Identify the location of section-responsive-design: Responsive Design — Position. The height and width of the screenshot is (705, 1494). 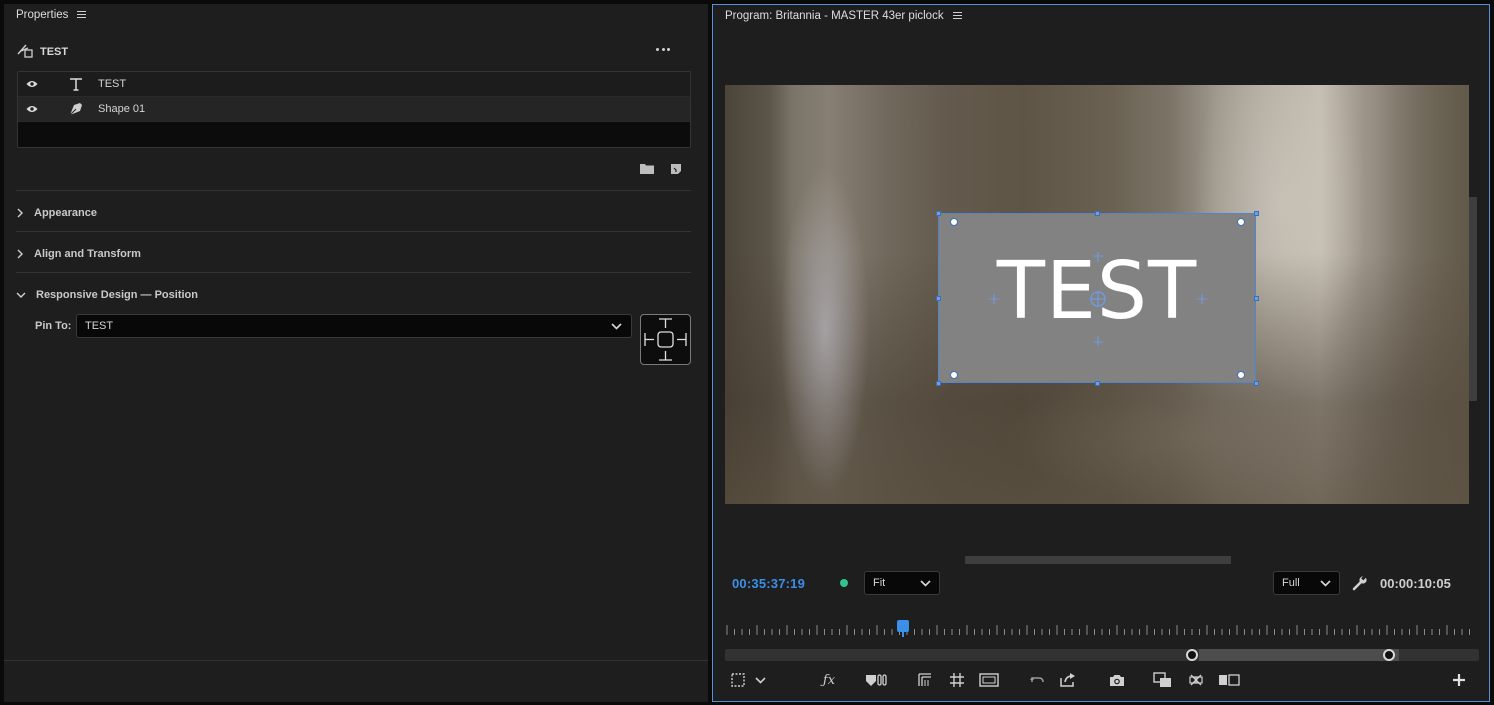
(107, 295).